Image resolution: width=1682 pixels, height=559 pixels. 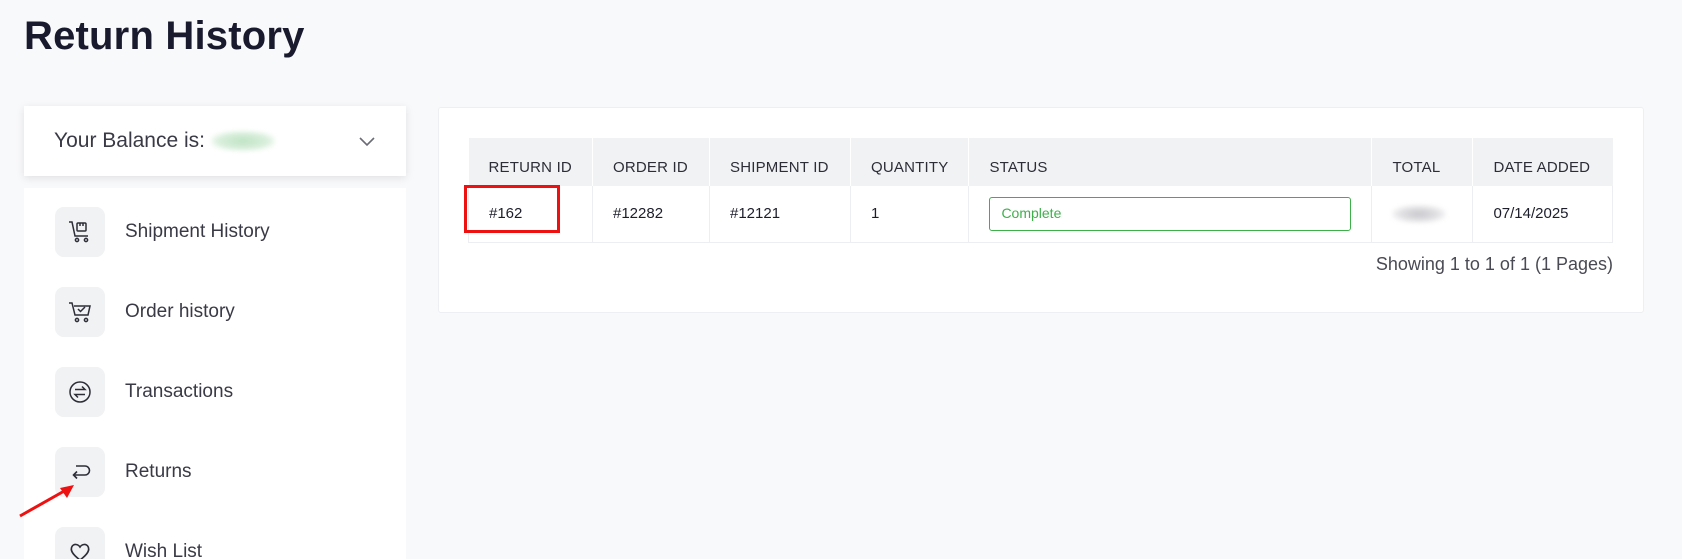 I want to click on column-header-shipment-id: SHIPMENT ID, so click(x=780, y=162).